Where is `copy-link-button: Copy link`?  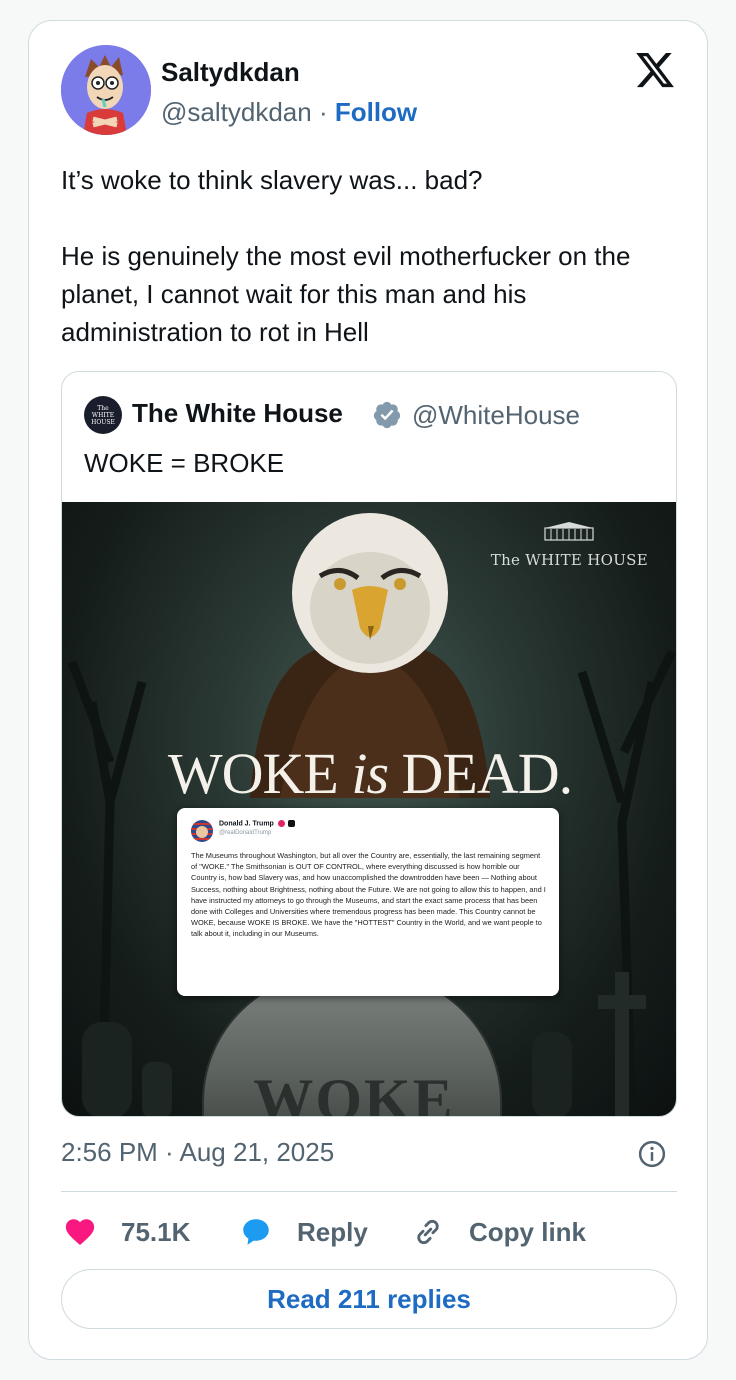 copy-link-button: Copy link is located at coordinates (498, 1232).